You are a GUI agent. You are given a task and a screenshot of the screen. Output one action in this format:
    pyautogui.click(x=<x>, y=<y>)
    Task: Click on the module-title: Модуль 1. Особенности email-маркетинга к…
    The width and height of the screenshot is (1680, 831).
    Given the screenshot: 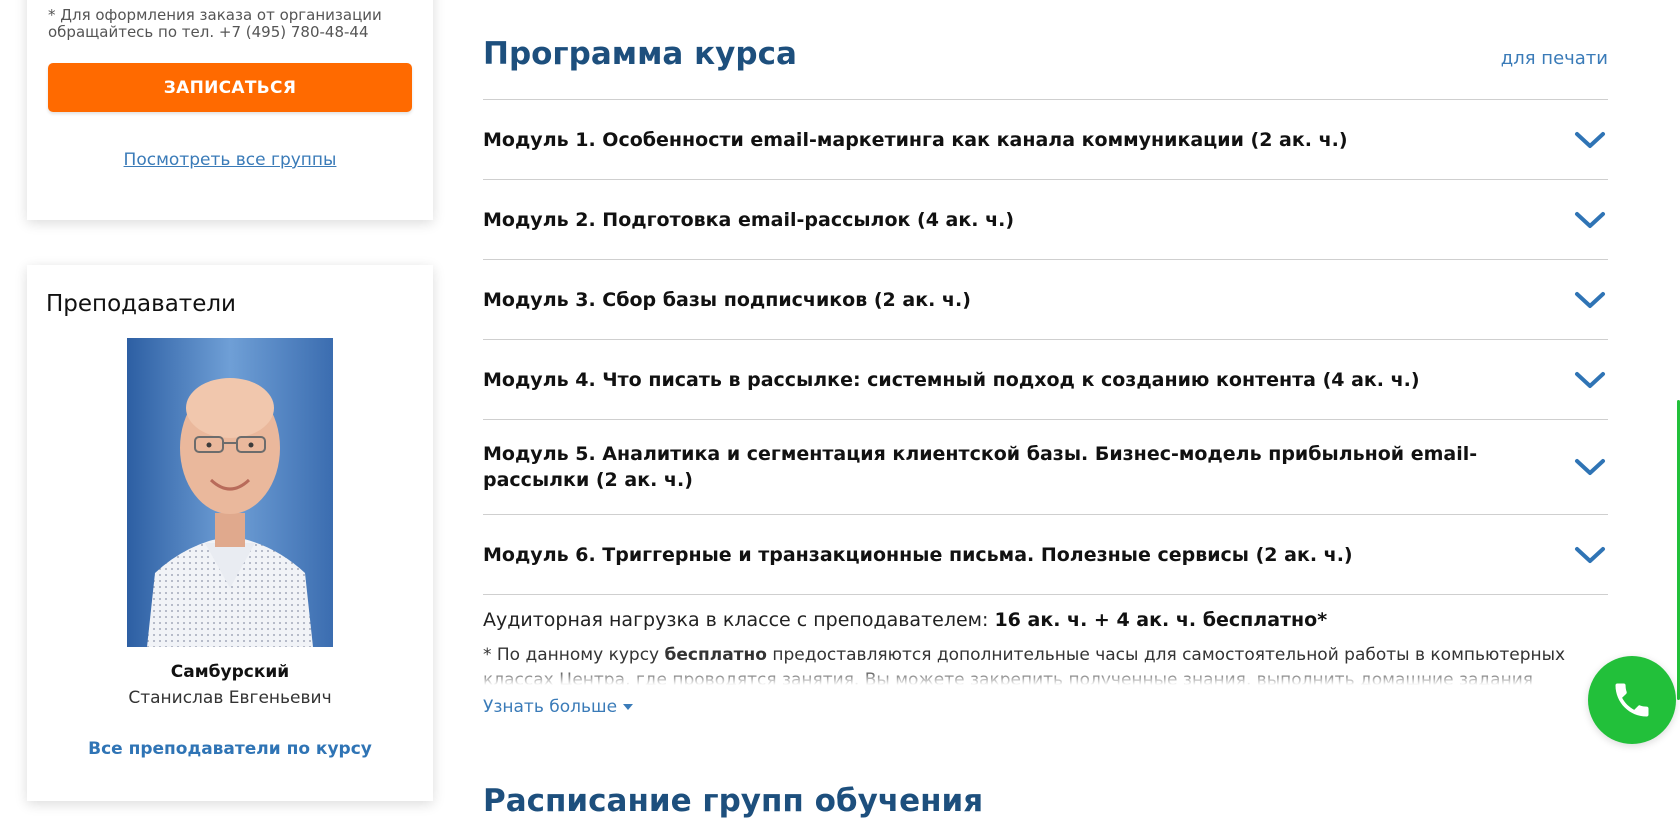 What is the action you would take?
    pyautogui.click(x=915, y=139)
    